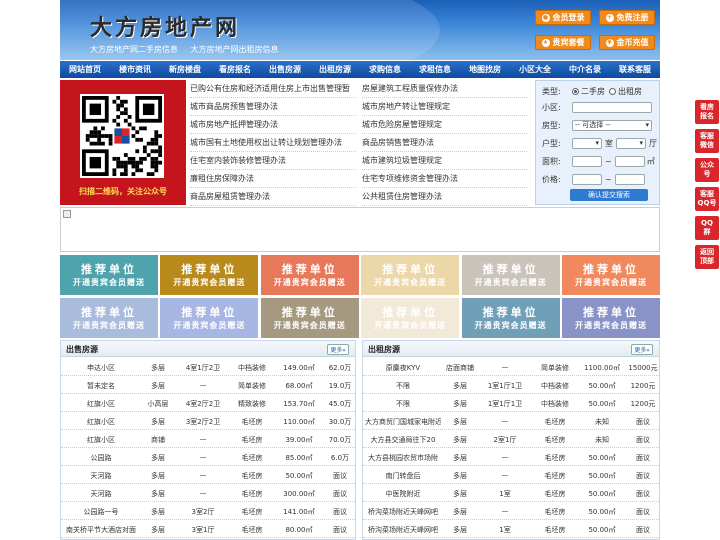 Image resolution: width=720 pixels, height=540 pixels. I want to click on ad-slot-2: 推荐单位 开通贵宾会员赠送, so click(309, 275).